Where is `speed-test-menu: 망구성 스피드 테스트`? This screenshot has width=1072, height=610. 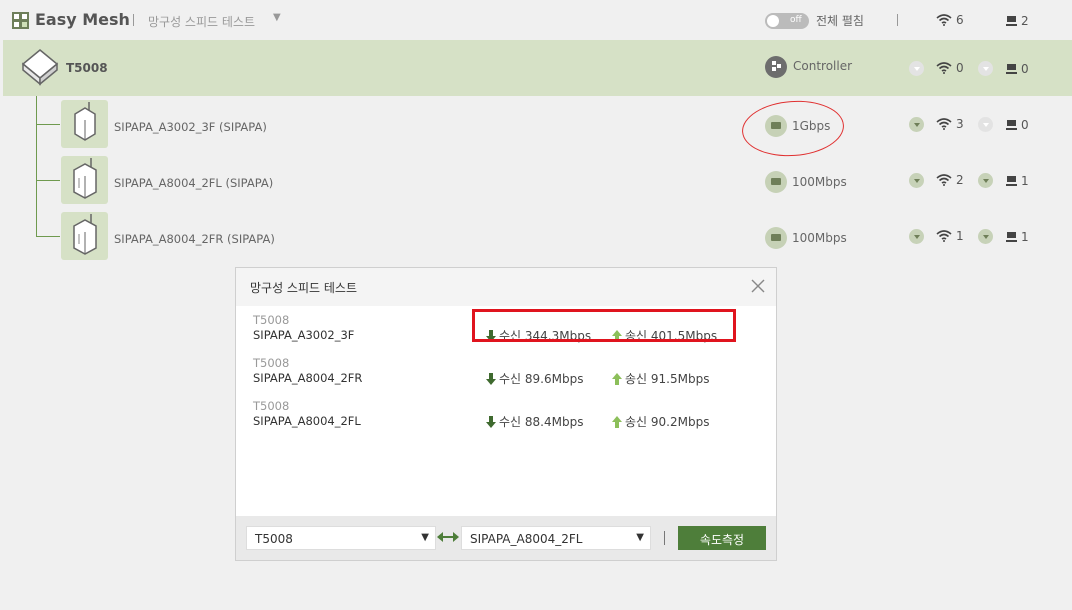 speed-test-menu: 망구성 스피드 테스트 is located at coordinates (201, 21).